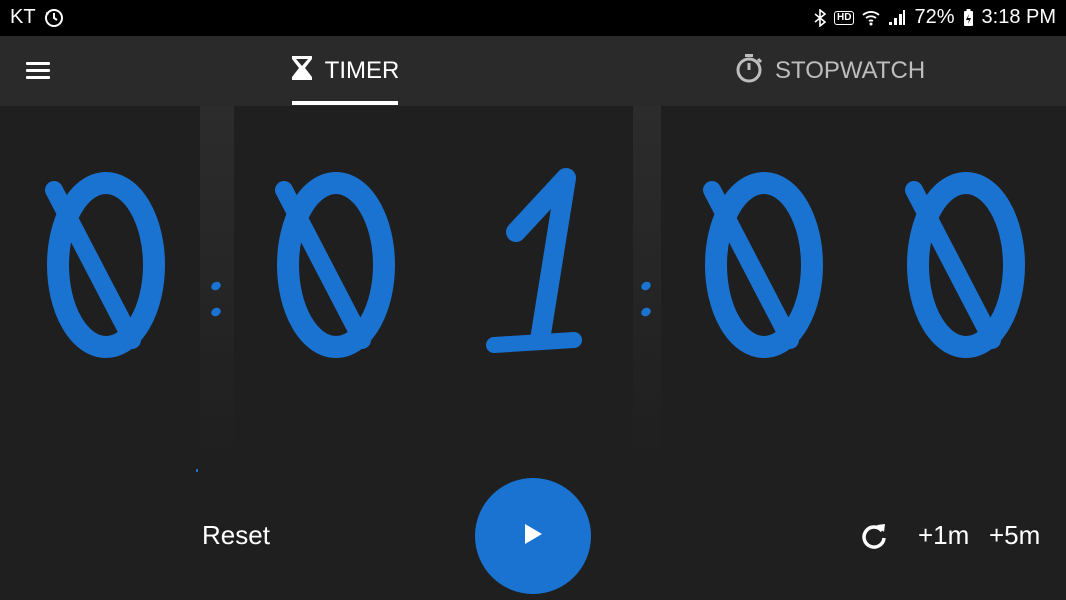  I want to click on tab-timer: TIMER, so click(345, 71).